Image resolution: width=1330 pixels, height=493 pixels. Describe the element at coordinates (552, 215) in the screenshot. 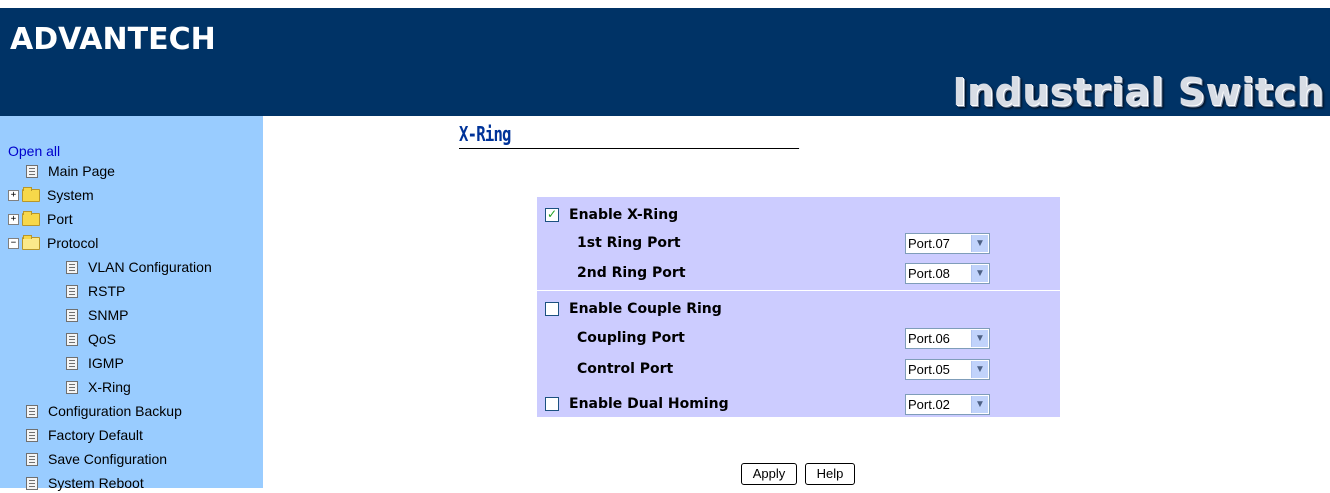

I see `enable-xring-checkbox: ✓` at that location.